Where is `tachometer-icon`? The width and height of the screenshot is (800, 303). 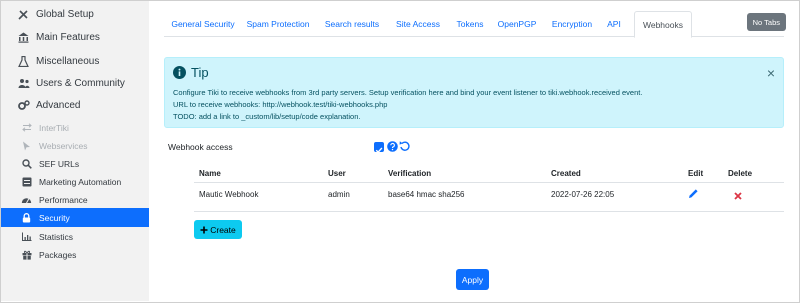
tachometer-icon is located at coordinates (26, 200).